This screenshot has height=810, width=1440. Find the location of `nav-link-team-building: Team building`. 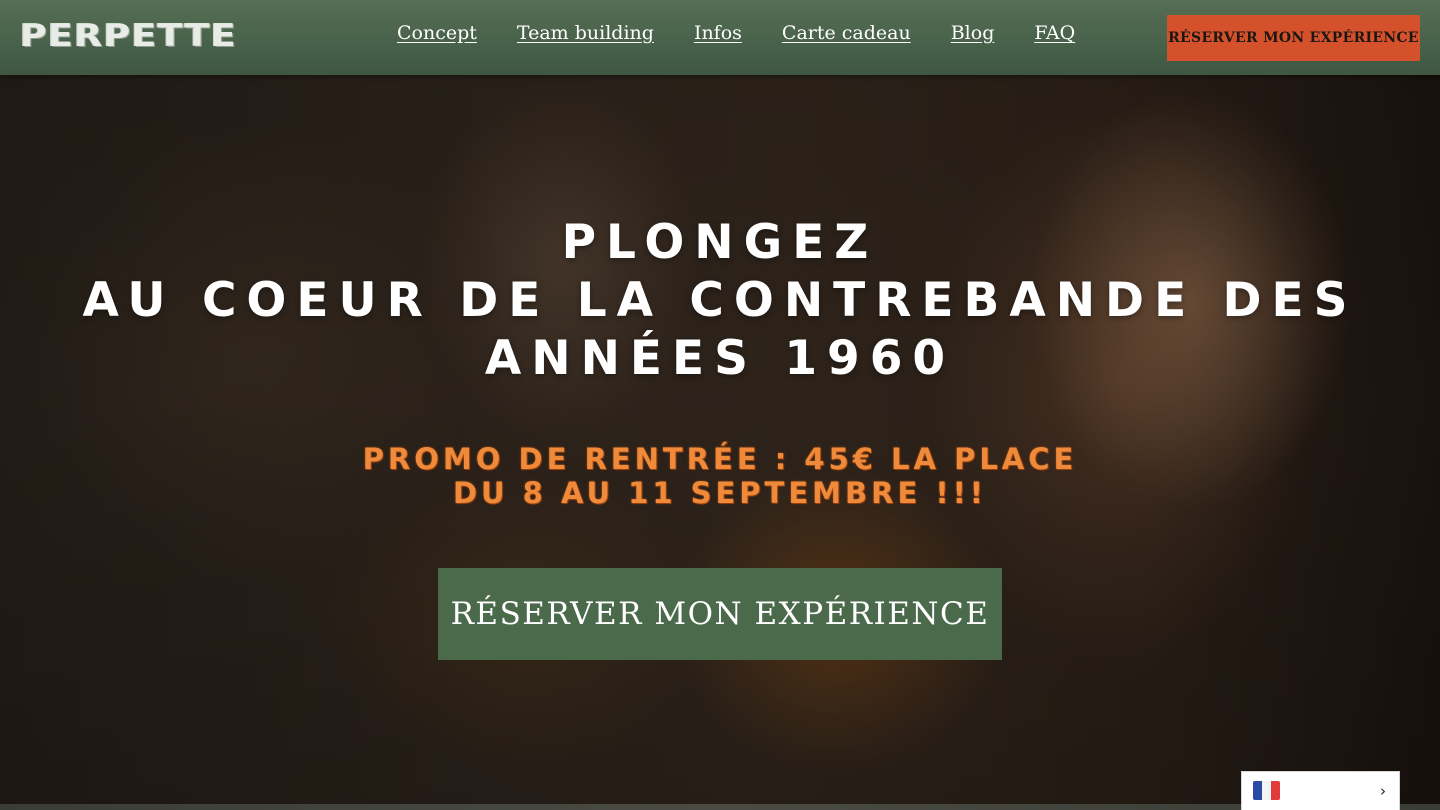

nav-link-team-building: Team building is located at coordinates (585, 33).